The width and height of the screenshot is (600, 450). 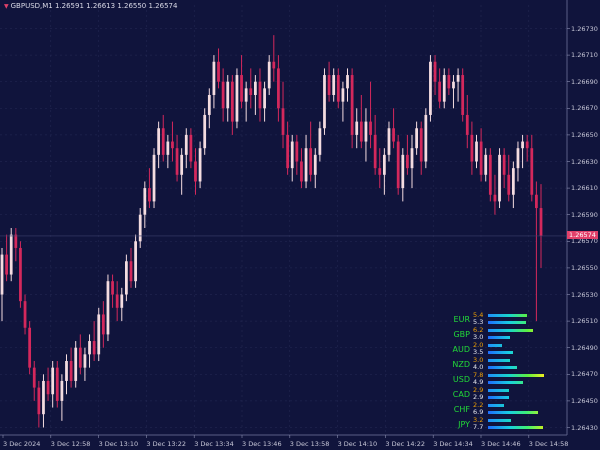 What do you see at coordinates (584, 161) in the screenshot?
I see `price-tick-label: 1.26630` at bounding box center [584, 161].